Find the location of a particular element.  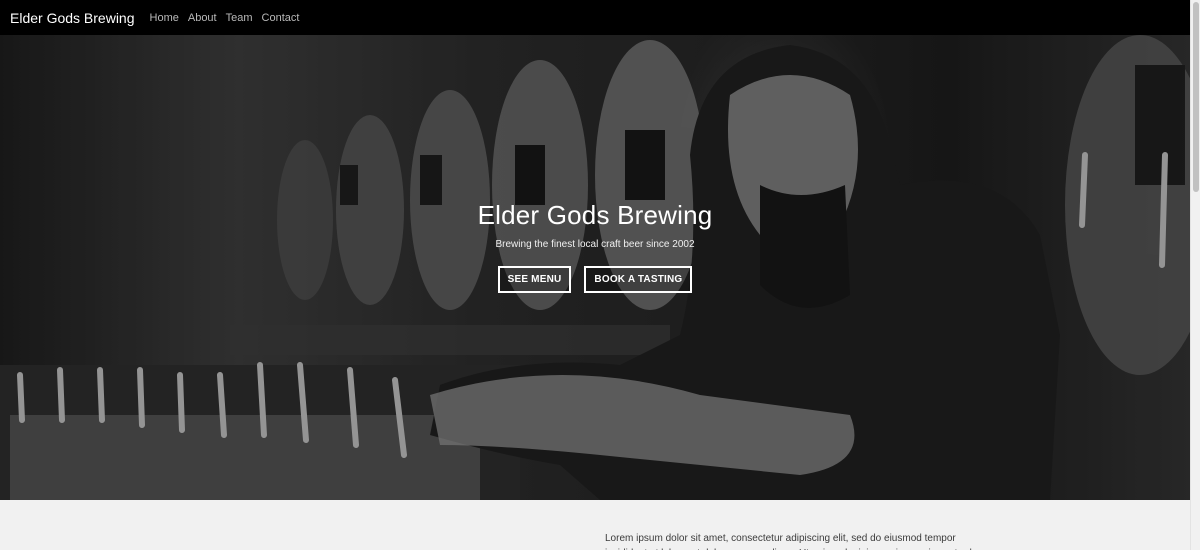

see-menu-button: SEE MENU is located at coordinates (534, 279).